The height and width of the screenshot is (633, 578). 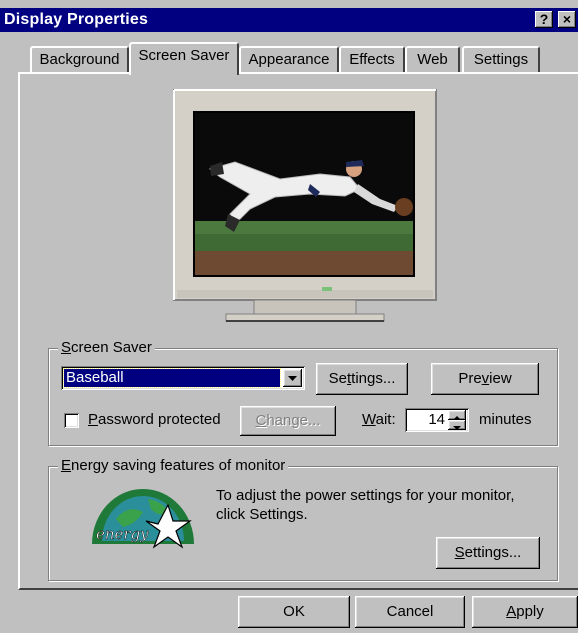 What do you see at coordinates (525, 612) in the screenshot?
I see `apply-button: Apply` at bounding box center [525, 612].